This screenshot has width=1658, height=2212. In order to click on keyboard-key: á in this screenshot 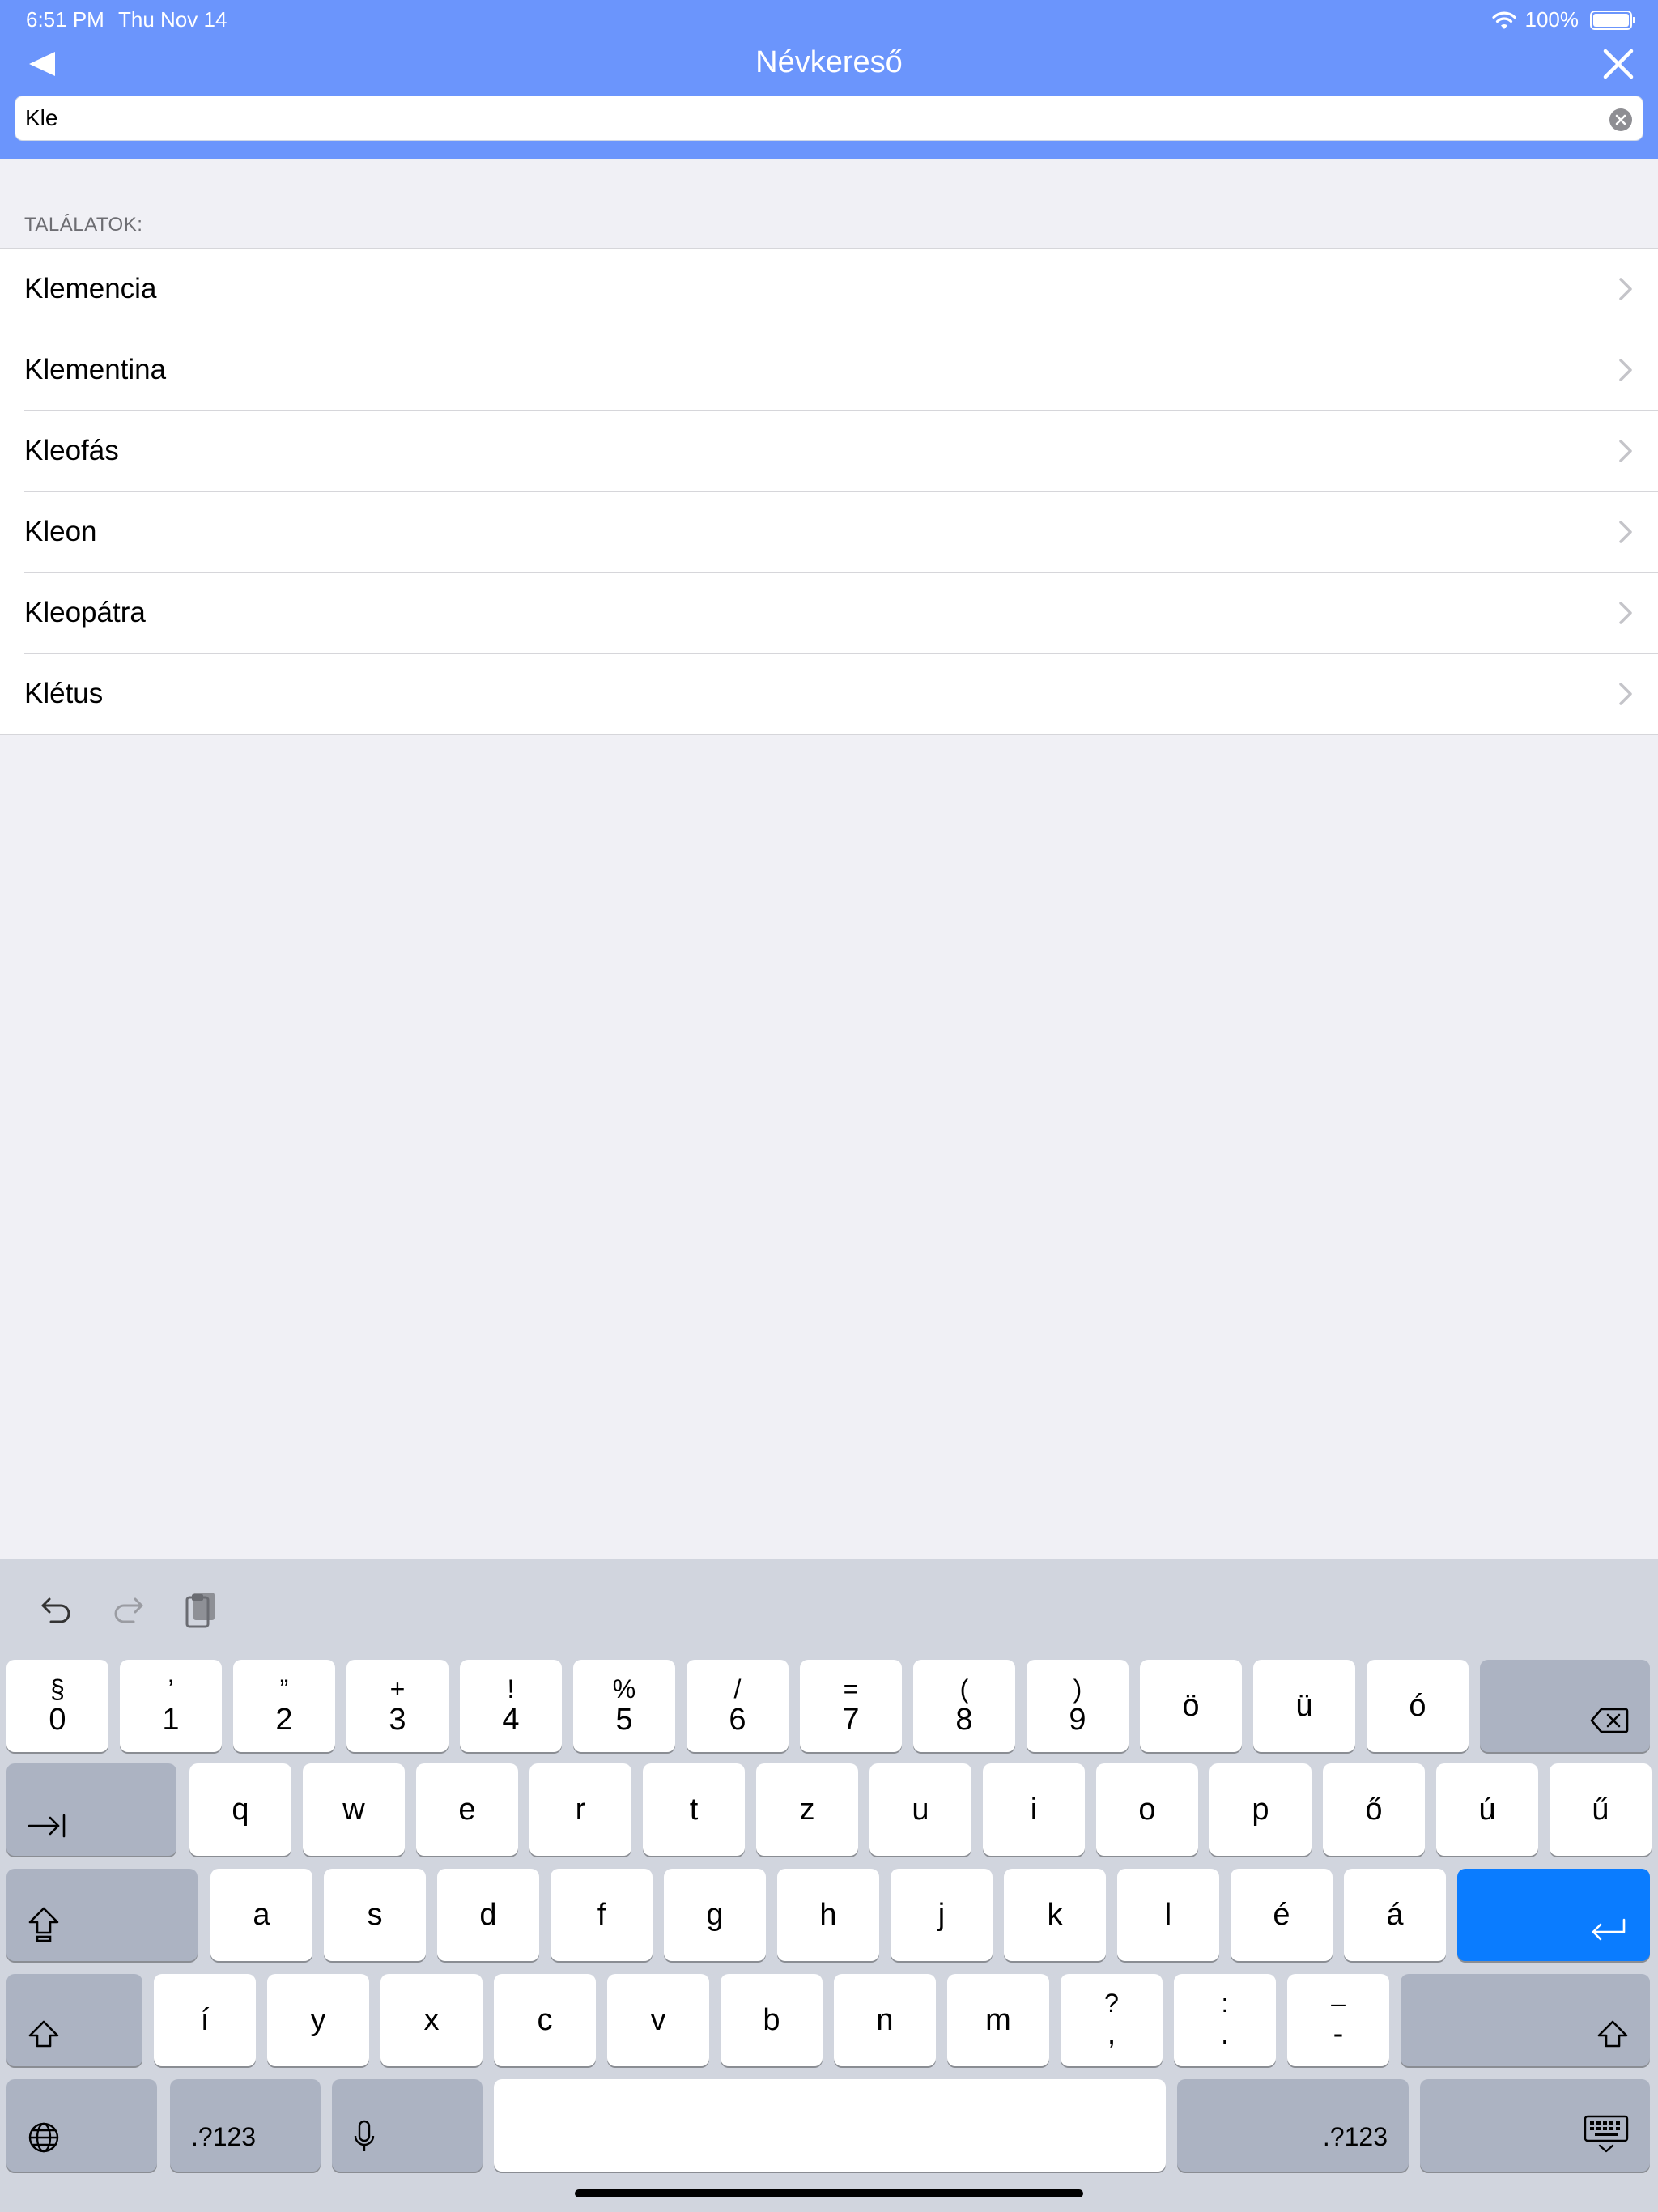, I will do `click(1395, 1915)`.